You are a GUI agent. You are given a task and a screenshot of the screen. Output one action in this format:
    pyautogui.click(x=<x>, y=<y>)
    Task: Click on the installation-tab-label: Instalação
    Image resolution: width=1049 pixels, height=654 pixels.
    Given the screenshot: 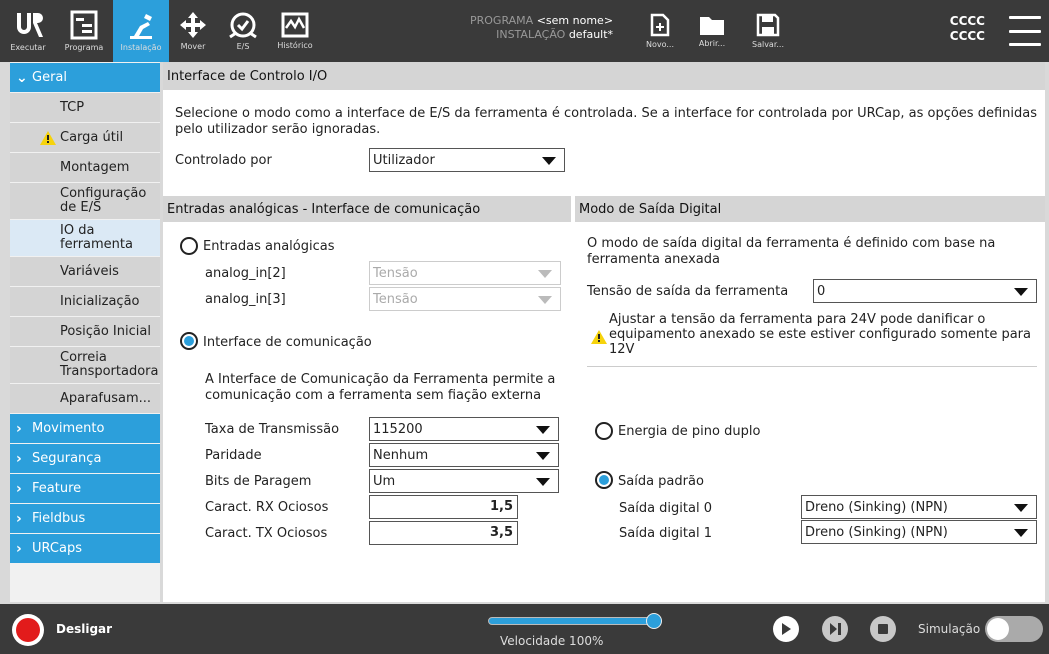 What is the action you would take?
    pyautogui.click(x=141, y=47)
    